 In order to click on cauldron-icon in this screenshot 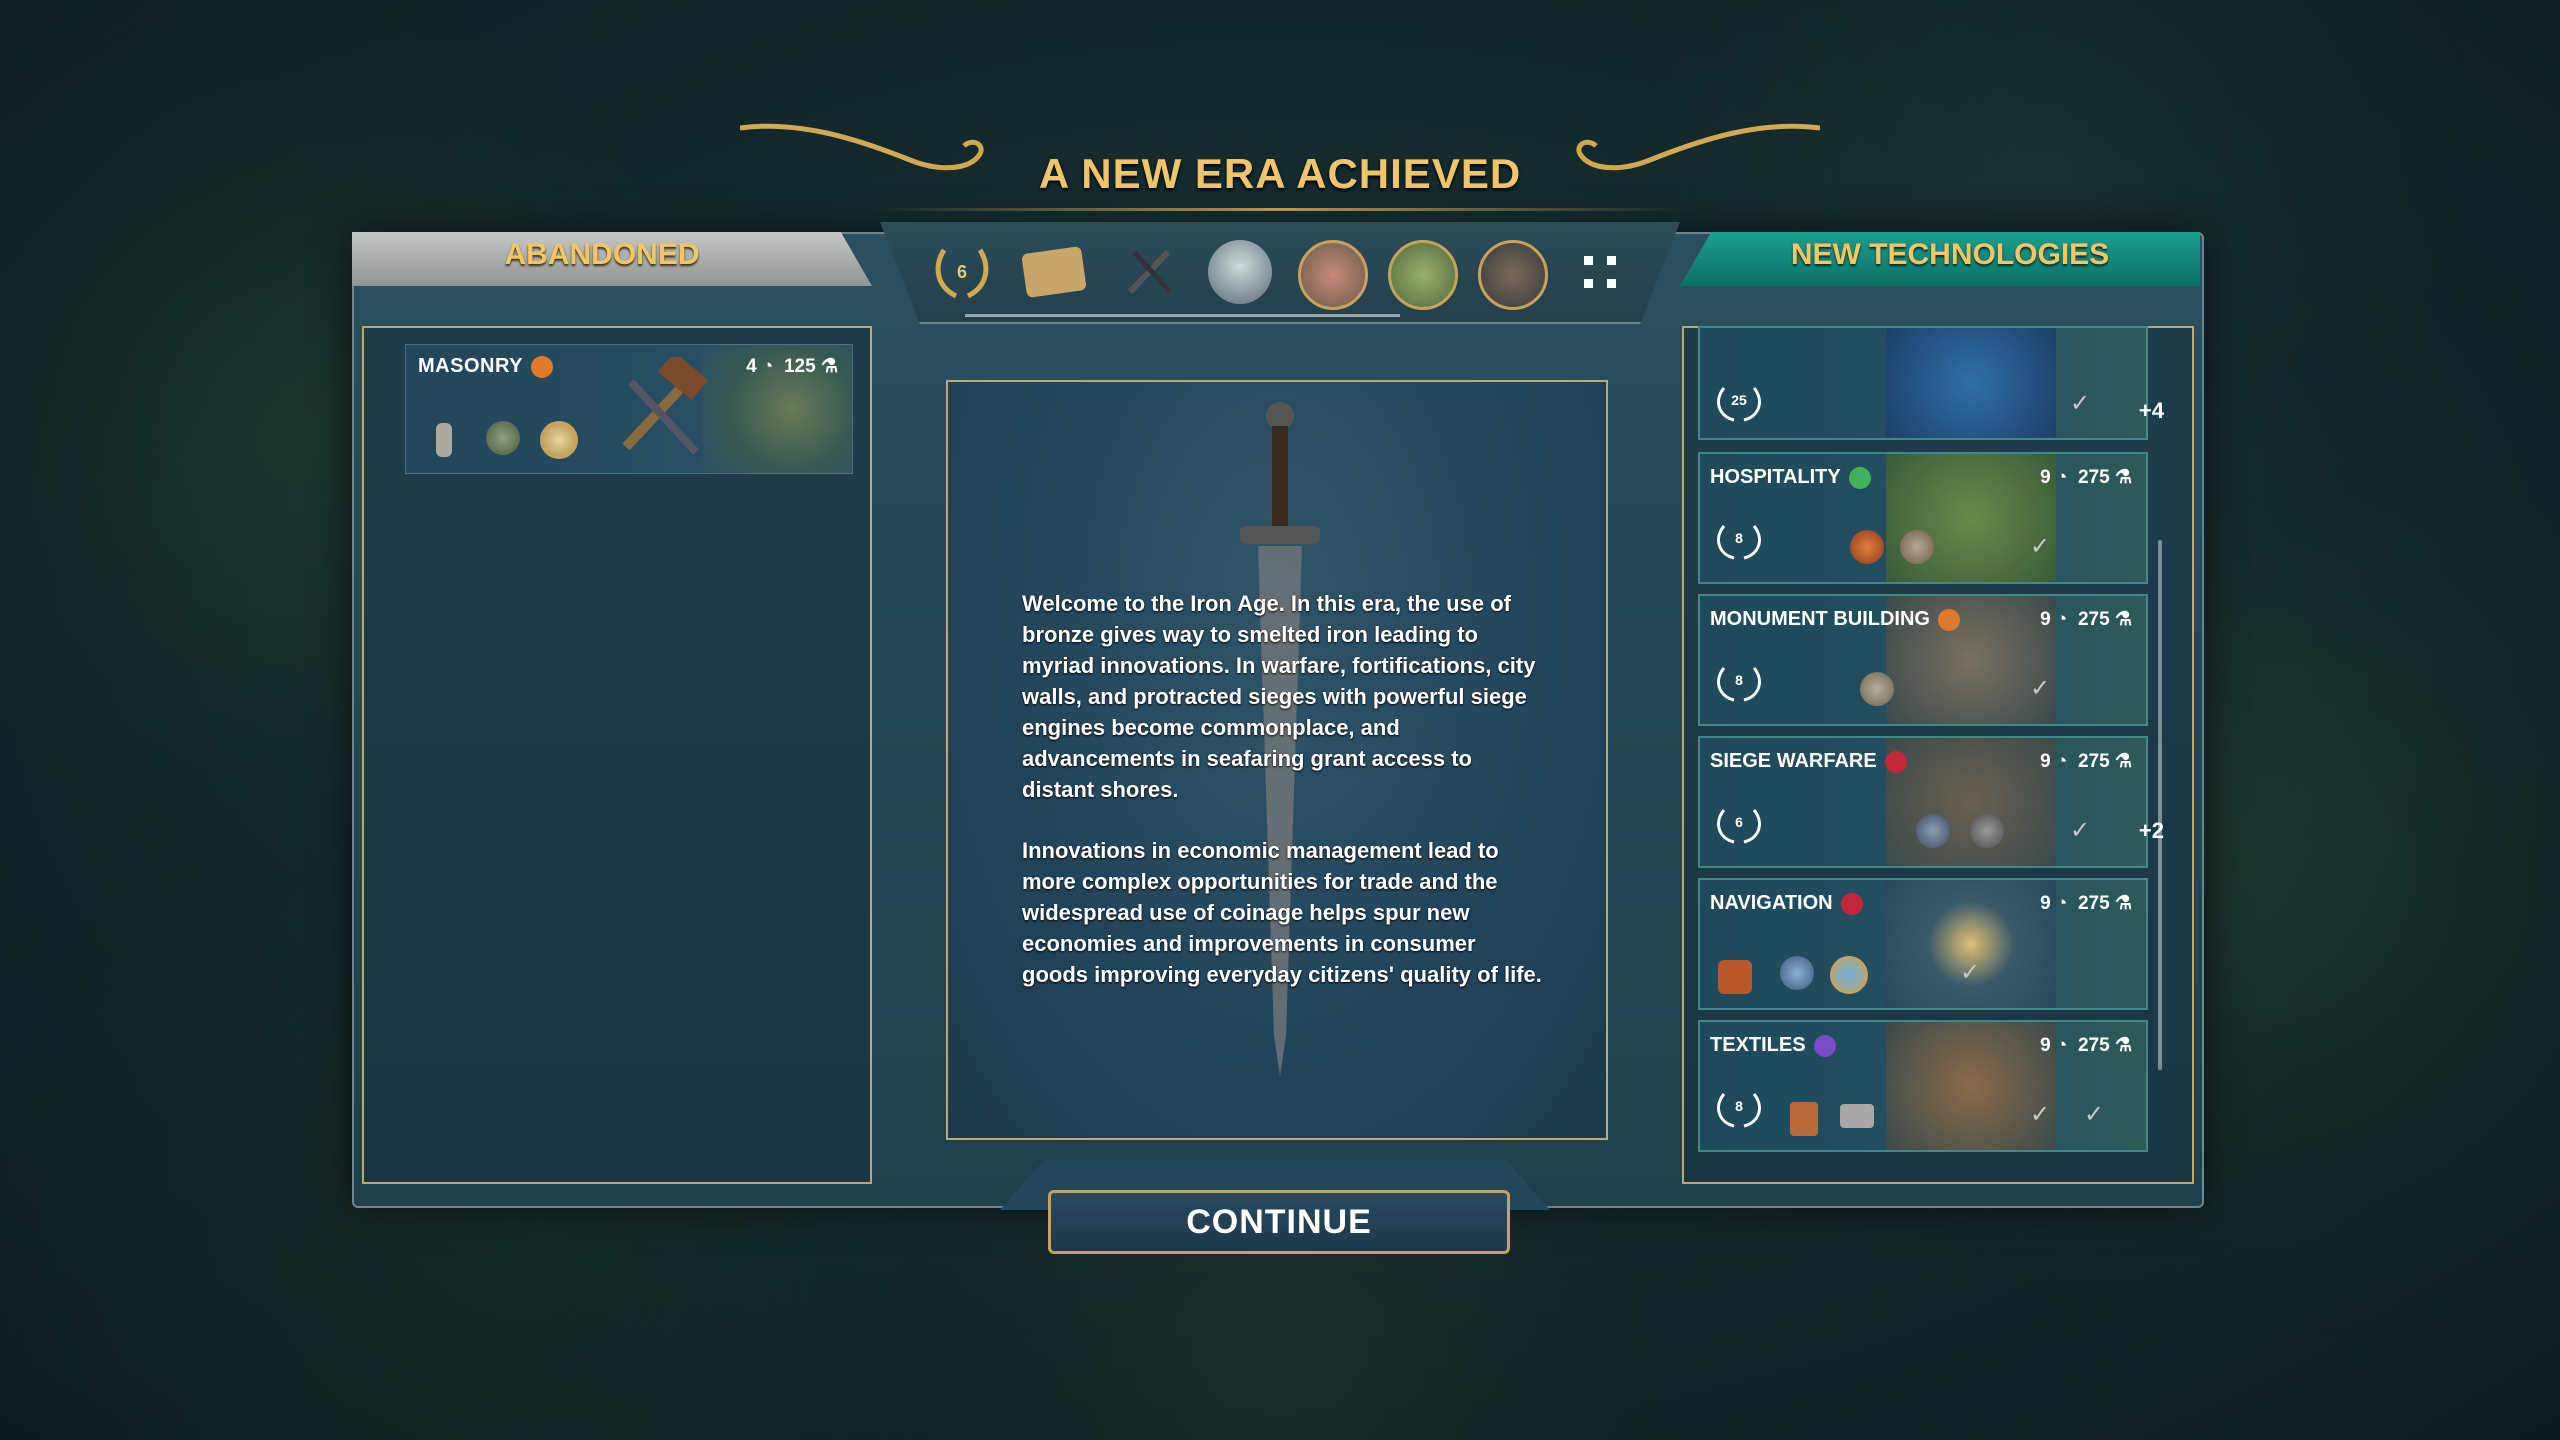, I will do `click(1240, 272)`.